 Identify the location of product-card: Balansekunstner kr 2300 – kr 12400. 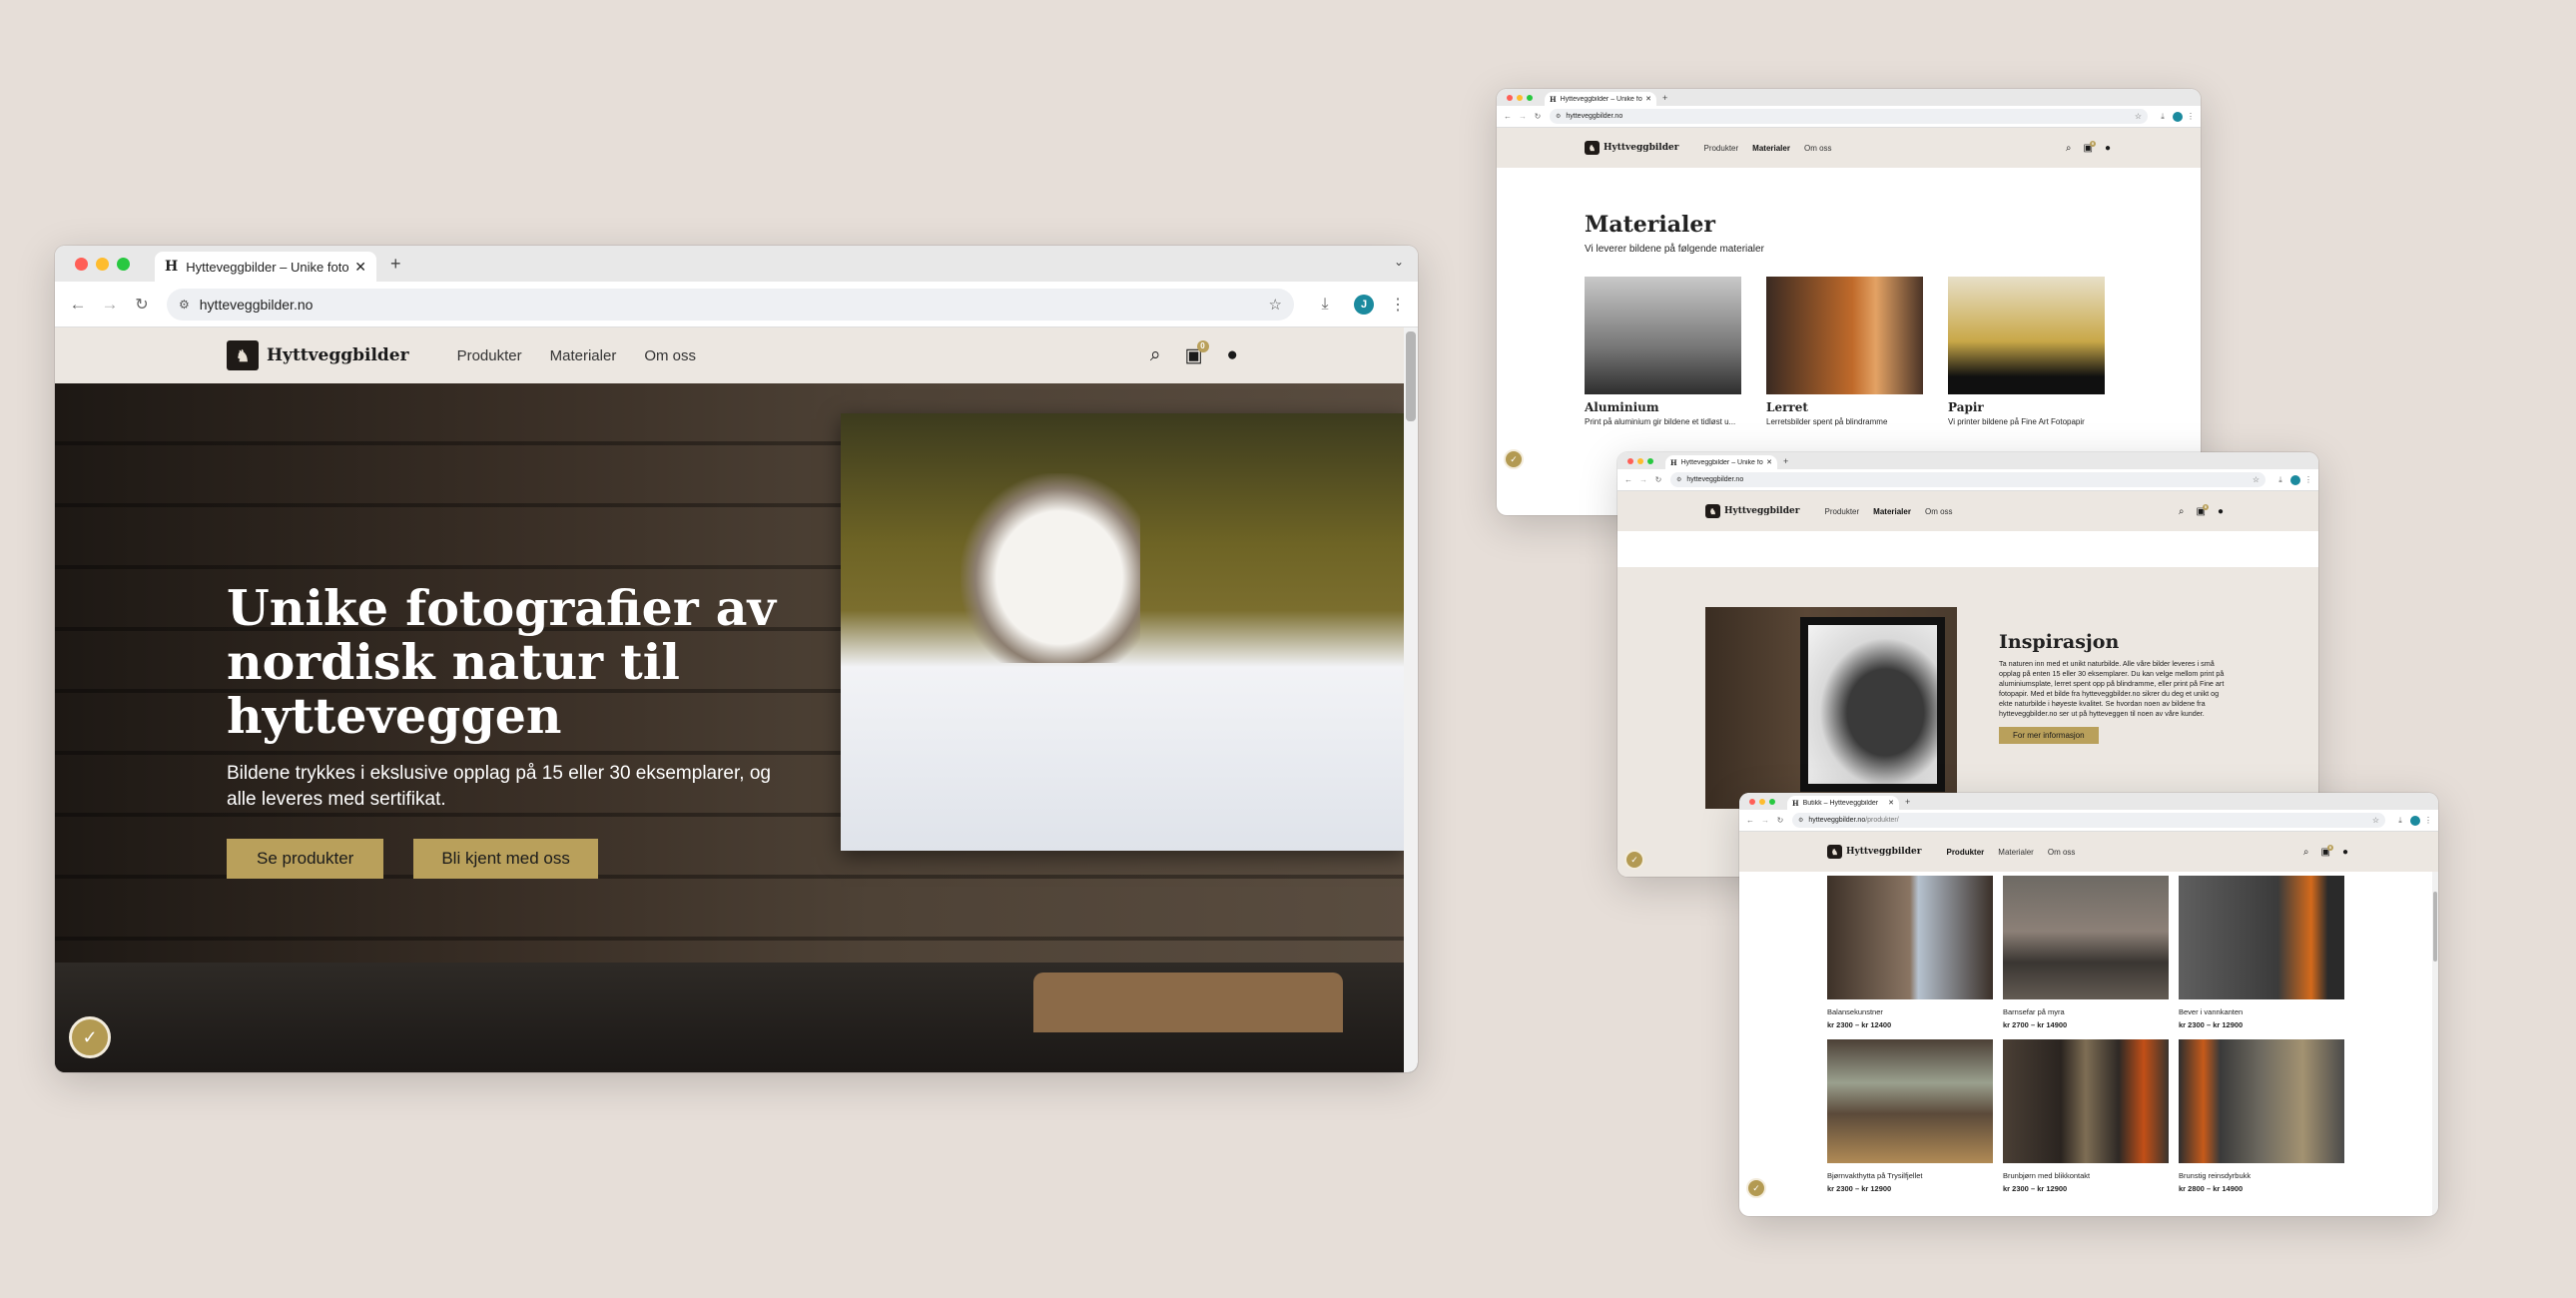
(1910, 953).